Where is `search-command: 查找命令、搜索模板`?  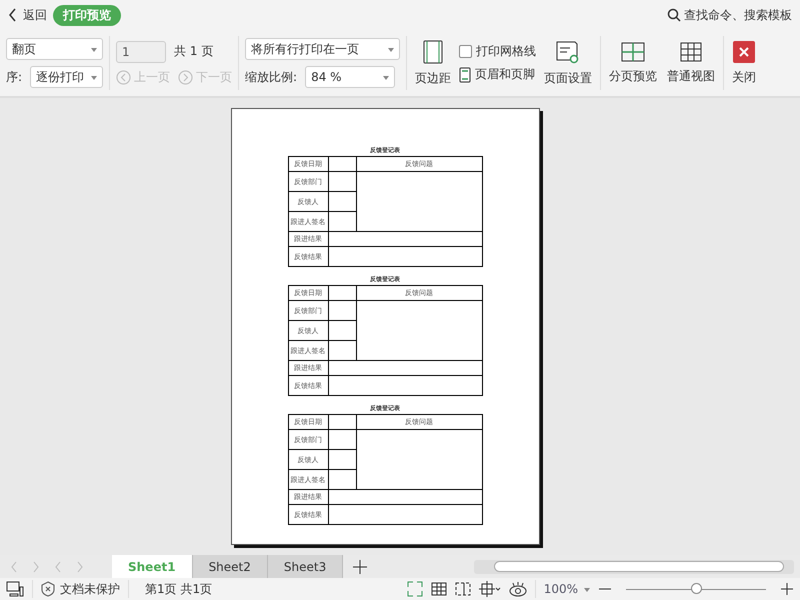 search-command: 查找命令、搜索模板 is located at coordinates (729, 15).